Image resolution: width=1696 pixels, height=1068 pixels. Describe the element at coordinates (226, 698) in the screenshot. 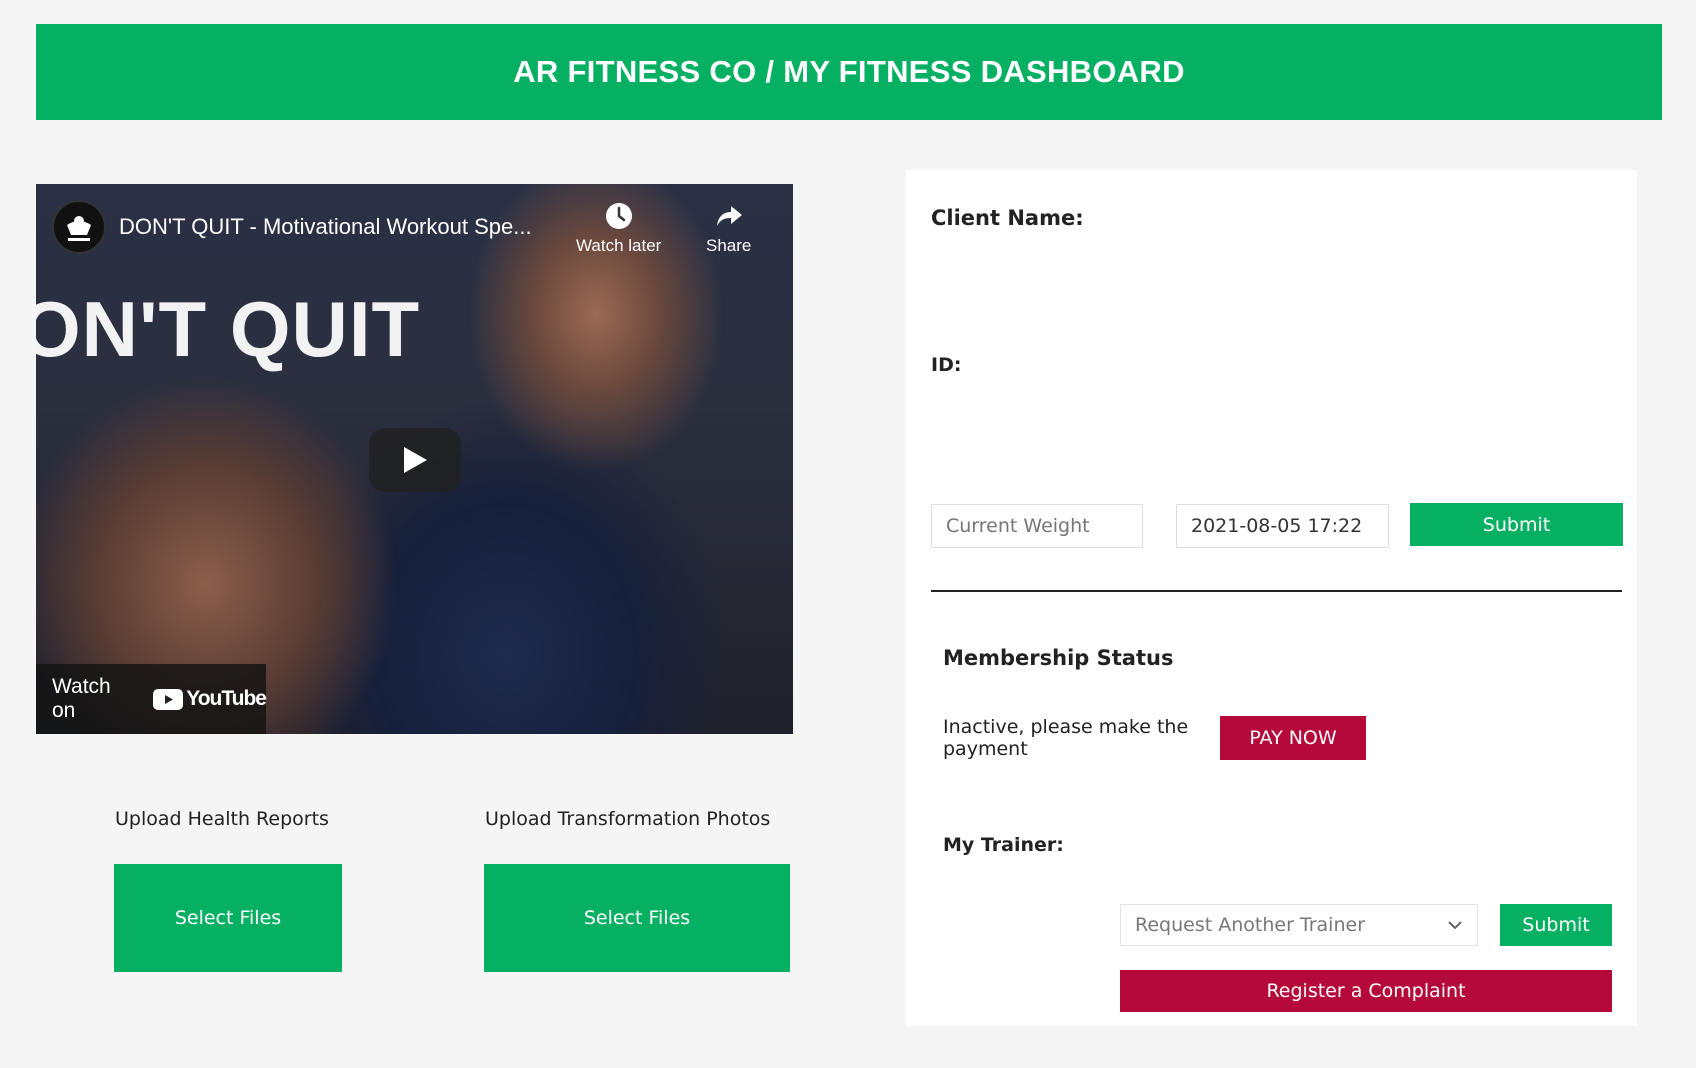

I see `youtube-wordmark: YouTube` at that location.